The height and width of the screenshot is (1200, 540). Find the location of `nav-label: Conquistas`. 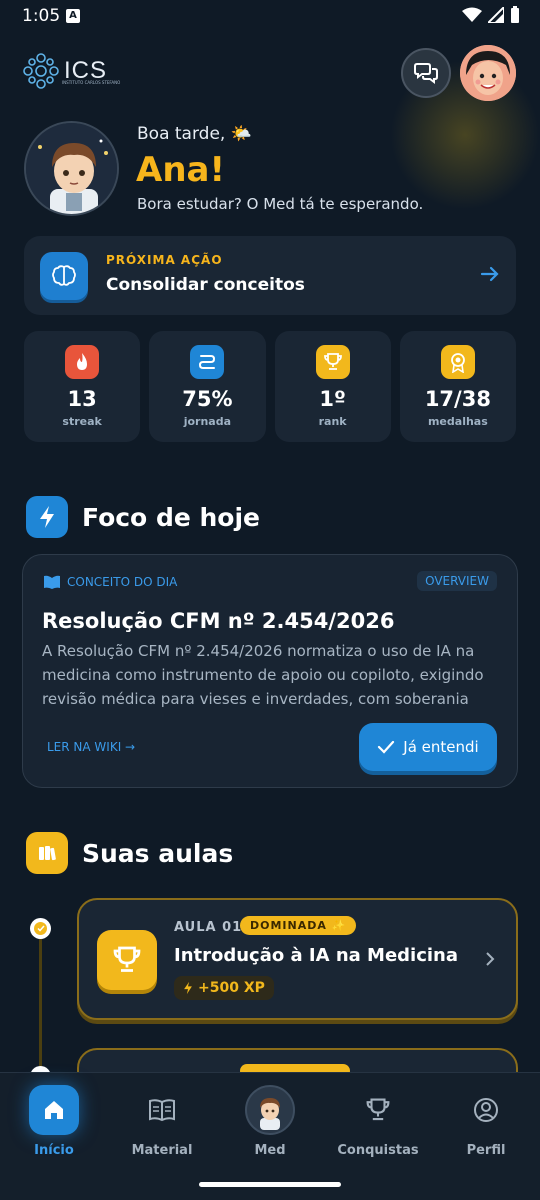

nav-label: Conquistas is located at coordinates (378, 1150).